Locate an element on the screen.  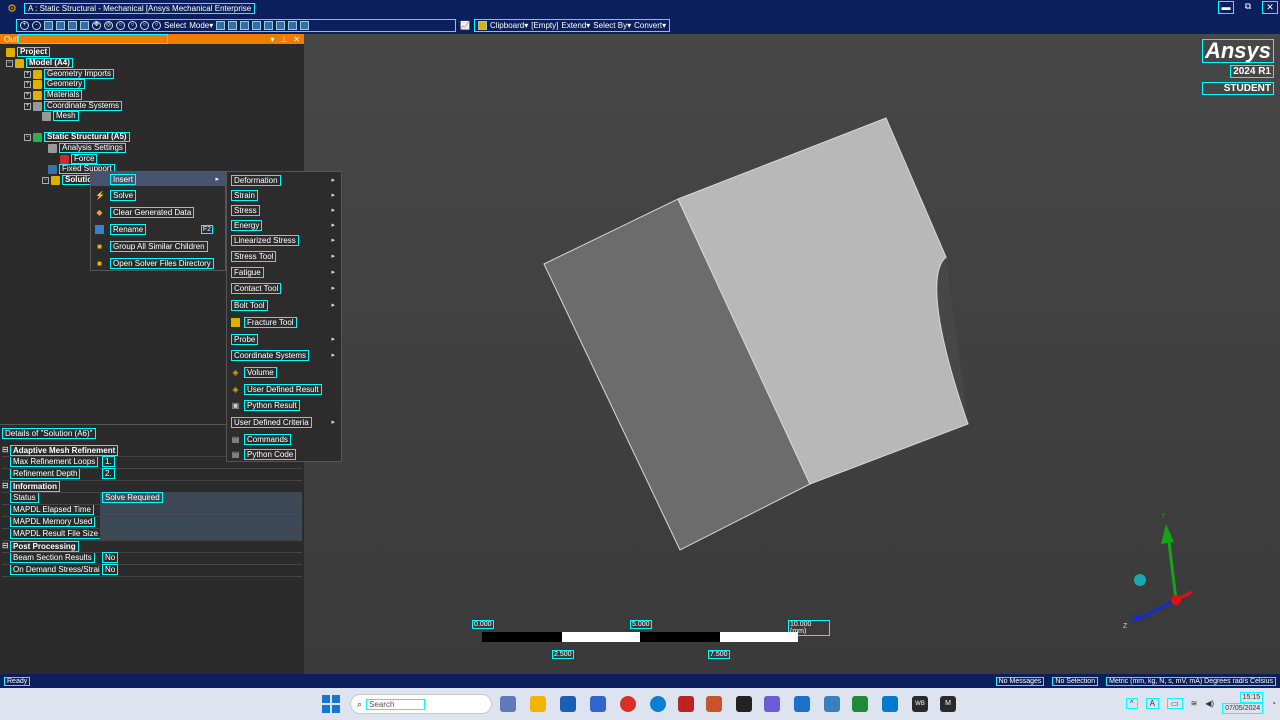
mechanical-icon: M is located at coordinates (948, 704).